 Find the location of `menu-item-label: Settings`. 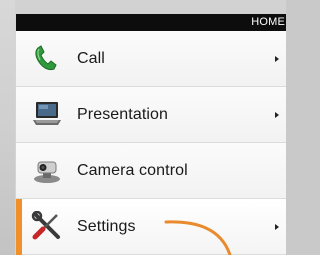

menu-item-label: Settings is located at coordinates (106, 226).